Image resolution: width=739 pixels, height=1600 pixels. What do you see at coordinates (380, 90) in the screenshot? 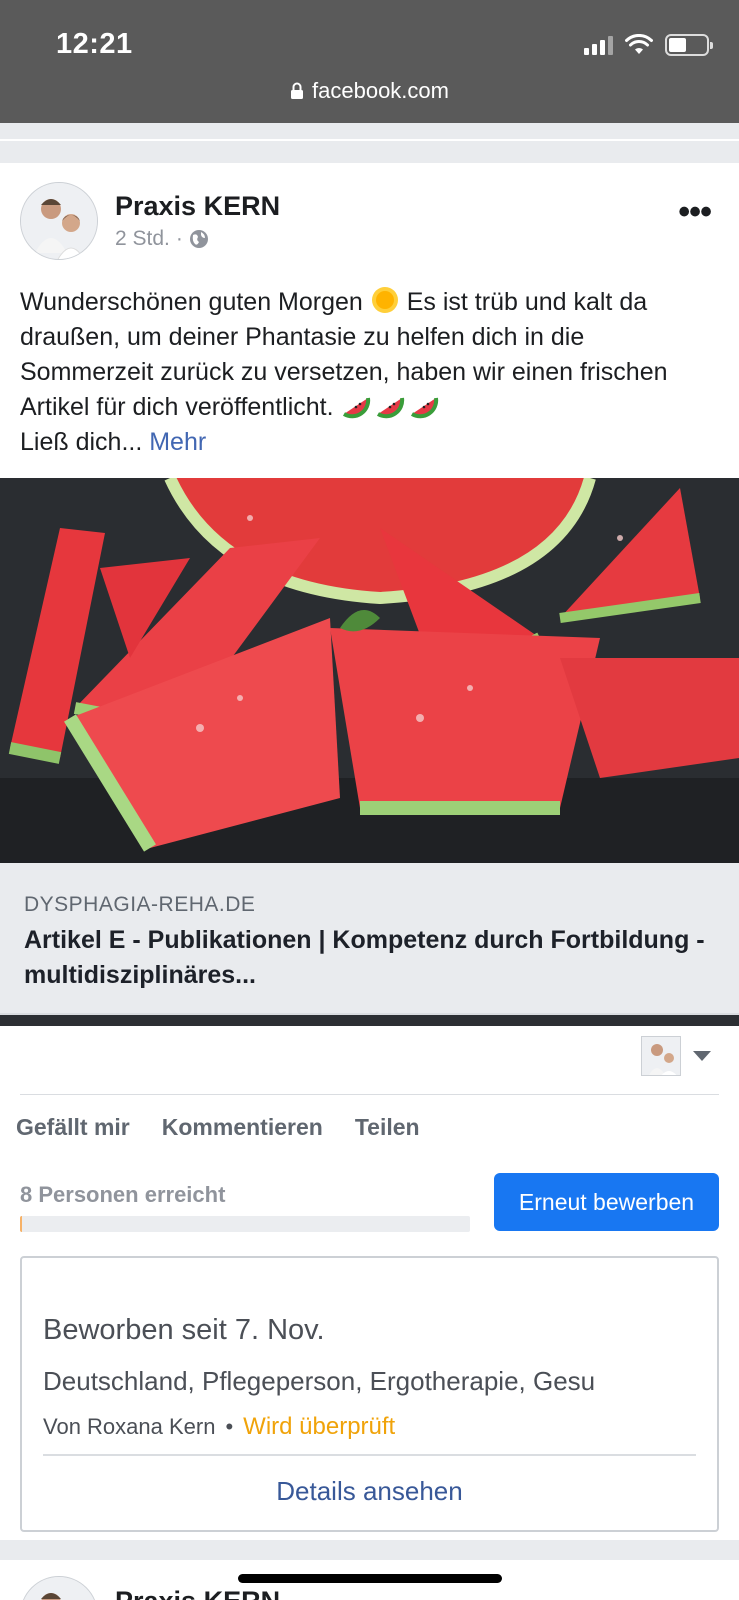
I see `url-text: facebook.com` at bounding box center [380, 90].